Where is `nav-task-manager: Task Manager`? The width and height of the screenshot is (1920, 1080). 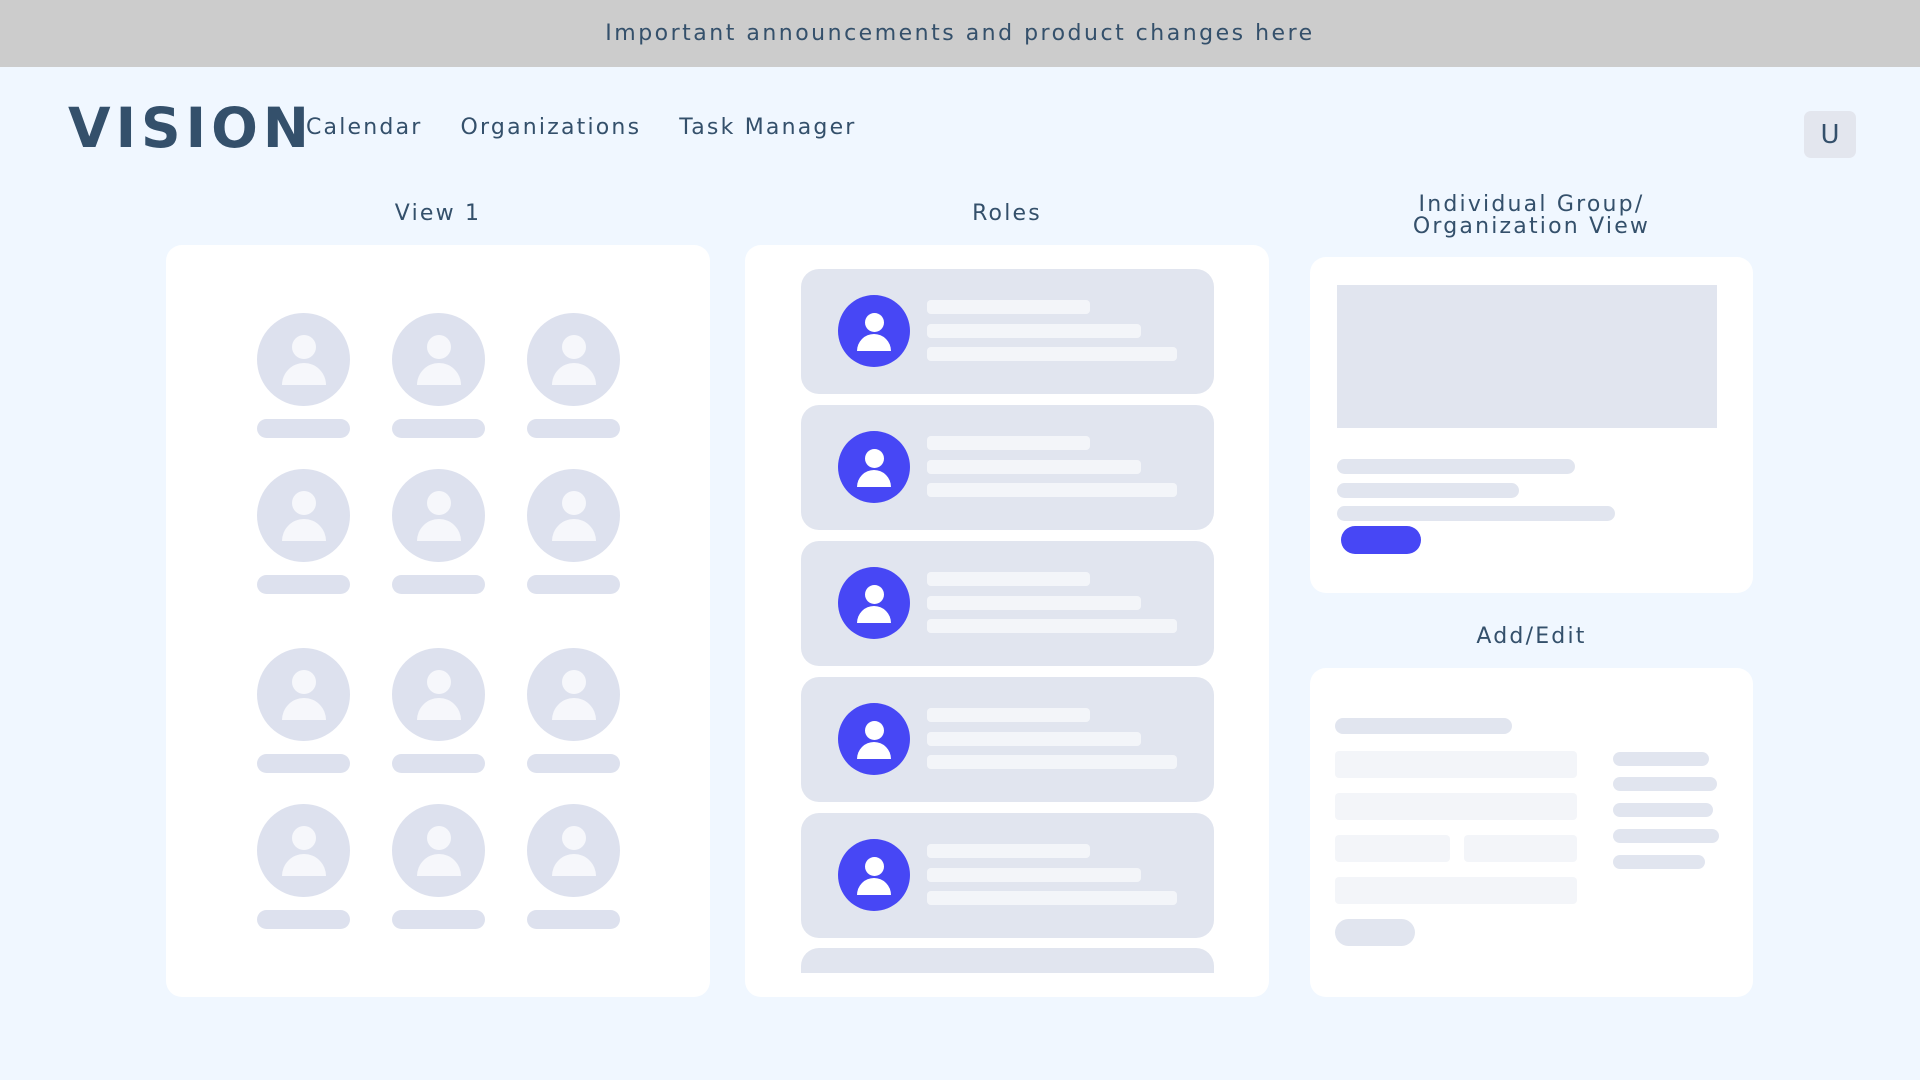 nav-task-manager: Task Manager is located at coordinates (767, 128).